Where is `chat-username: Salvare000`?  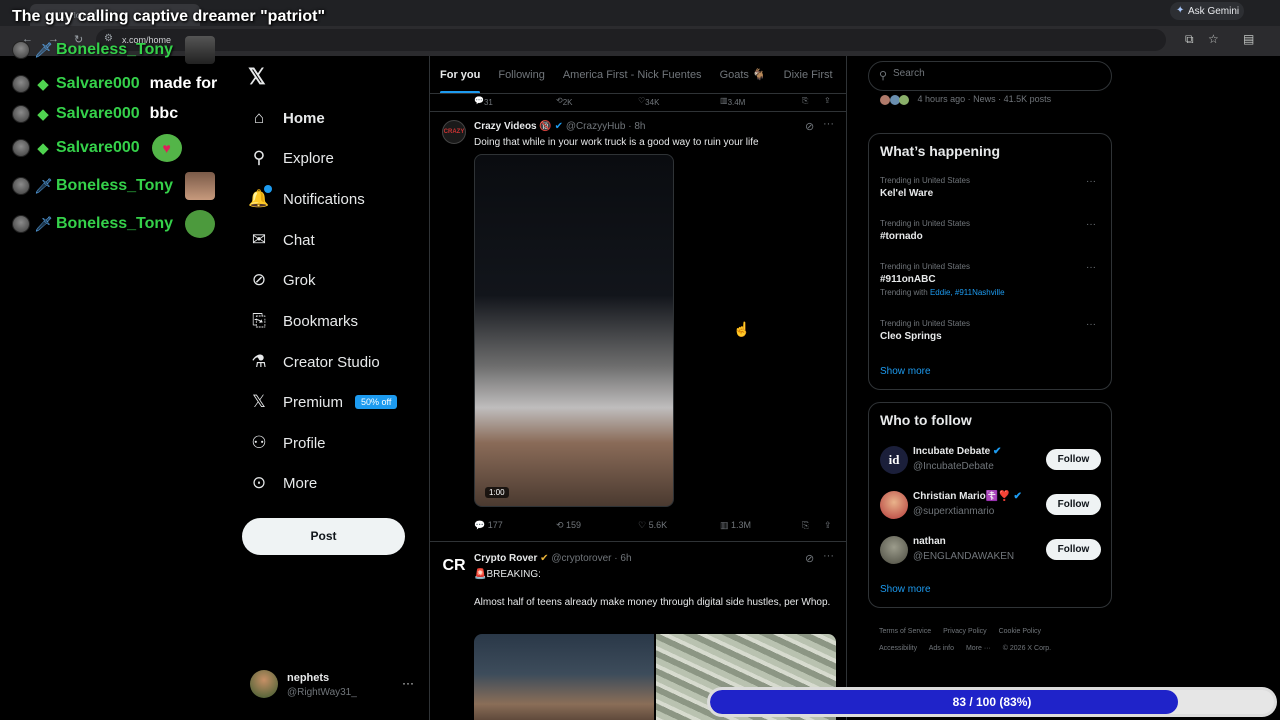
chat-username: Salvare000 is located at coordinates (98, 83).